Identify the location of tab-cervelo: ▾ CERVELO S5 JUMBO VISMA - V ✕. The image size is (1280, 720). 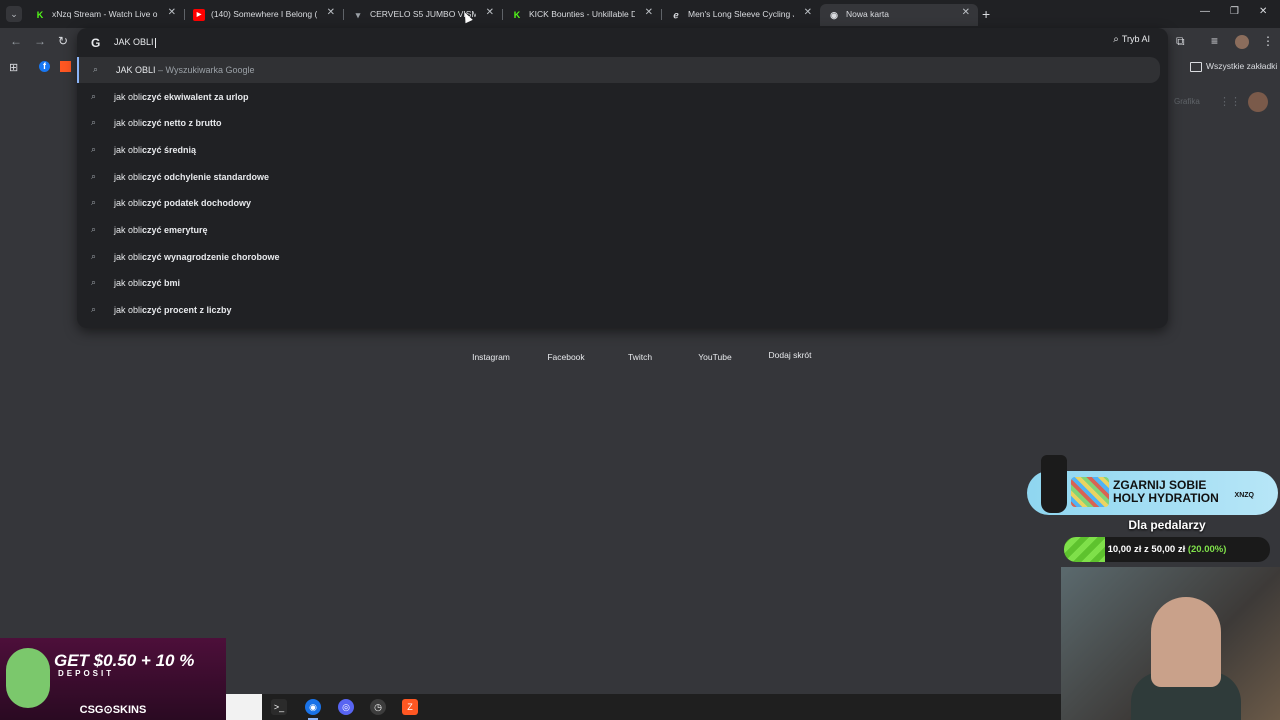
(423, 15).